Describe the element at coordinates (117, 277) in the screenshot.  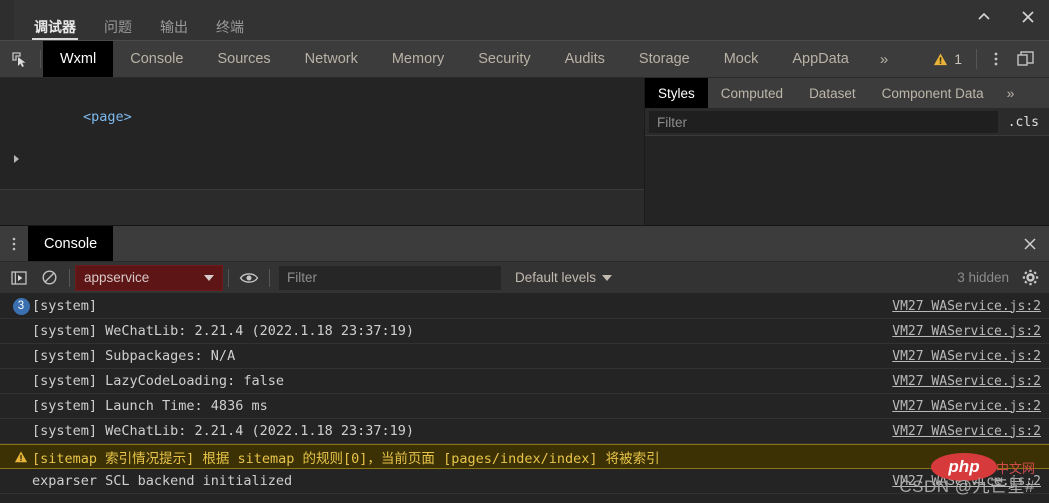
I see `console-context-label: appservice` at that location.